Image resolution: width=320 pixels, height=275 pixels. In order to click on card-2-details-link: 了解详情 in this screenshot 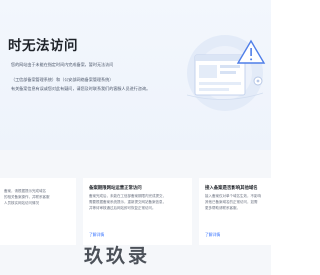, I will do `click(96, 235)`.